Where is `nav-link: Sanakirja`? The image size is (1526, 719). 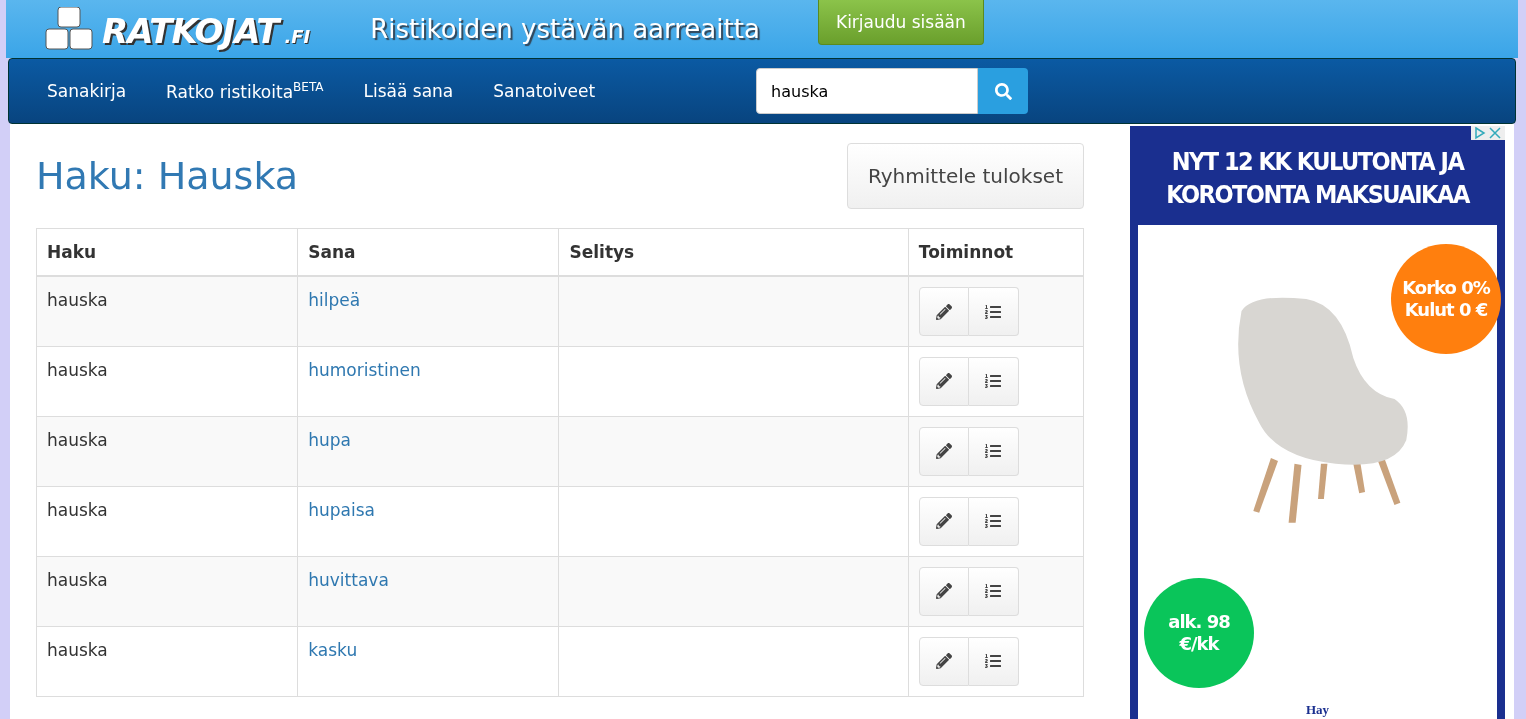 nav-link: Sanakirja is located at coordinates (87, 91).